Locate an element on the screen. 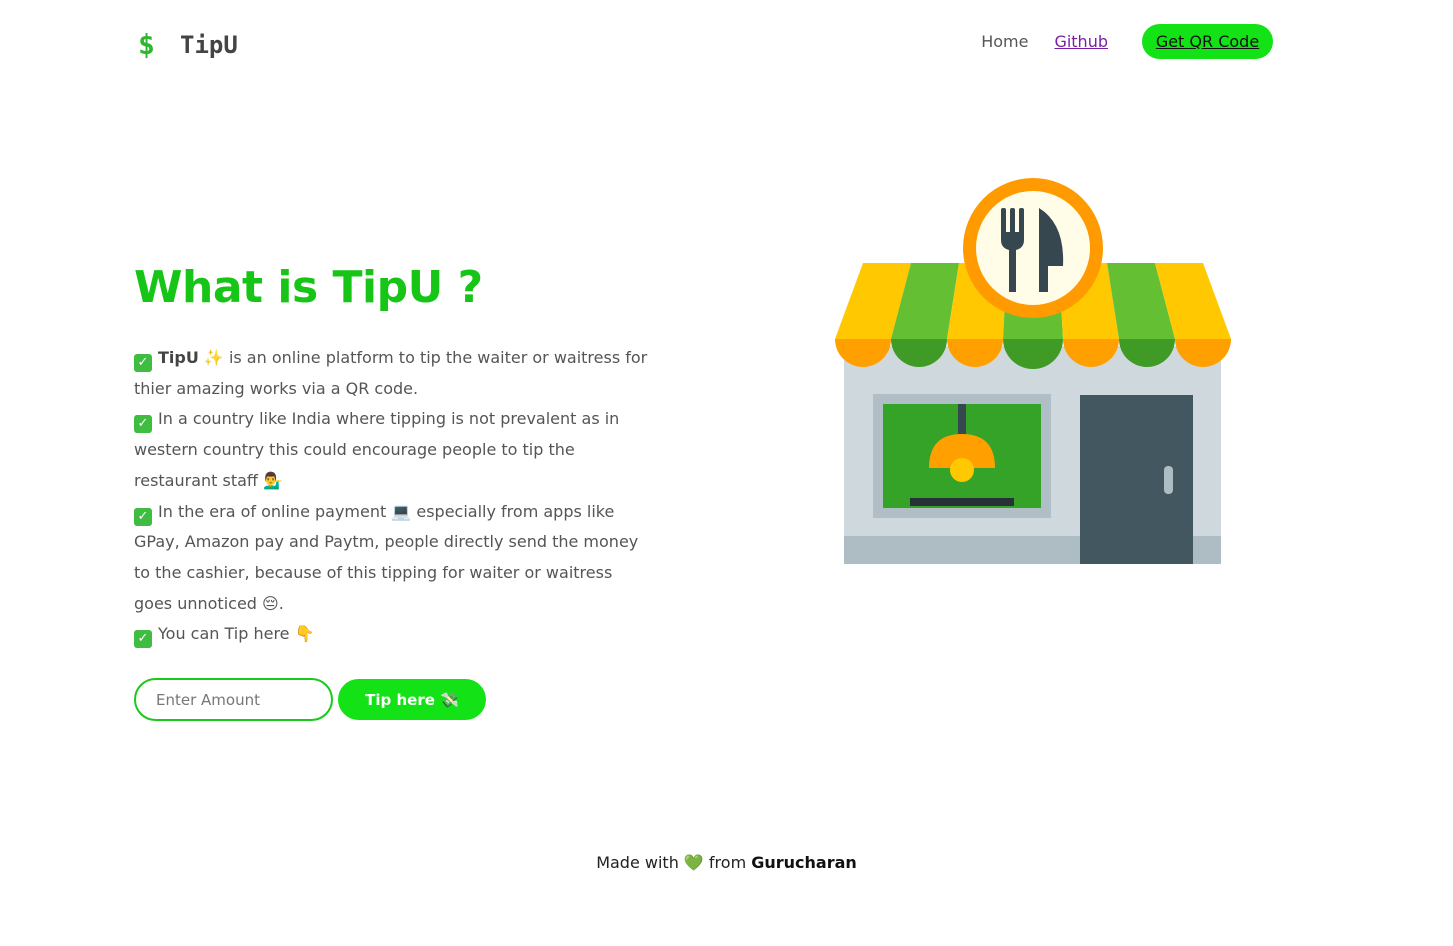  site-footer: Made with 💚 from Gurucharan is located at coordinates (726, 862).